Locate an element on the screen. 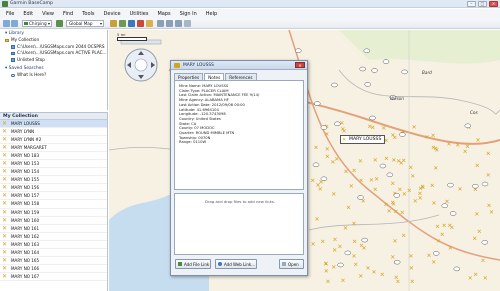  menu-file: File is located at coordinates (10, 14).